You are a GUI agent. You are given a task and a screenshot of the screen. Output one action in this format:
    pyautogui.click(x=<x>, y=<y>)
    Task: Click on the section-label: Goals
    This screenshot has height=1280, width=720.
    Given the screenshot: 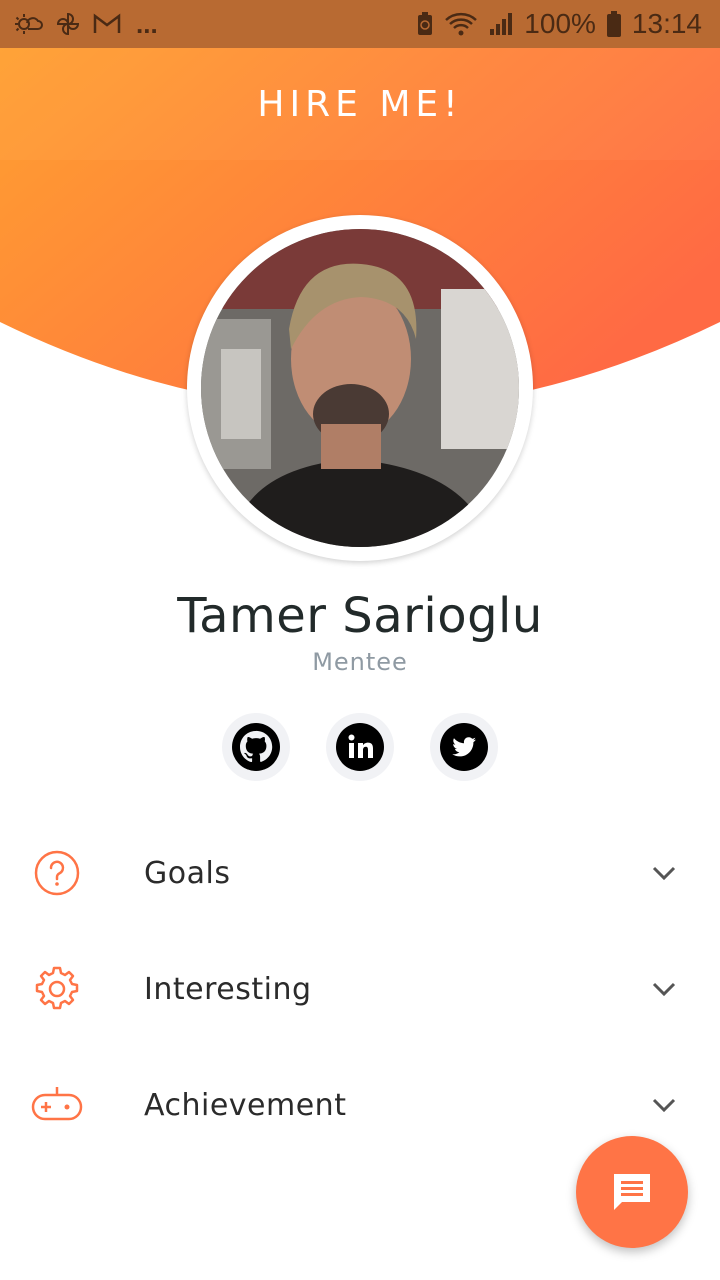 What is the action you would take?
    pyautogui.click(x=187, y=873)
    